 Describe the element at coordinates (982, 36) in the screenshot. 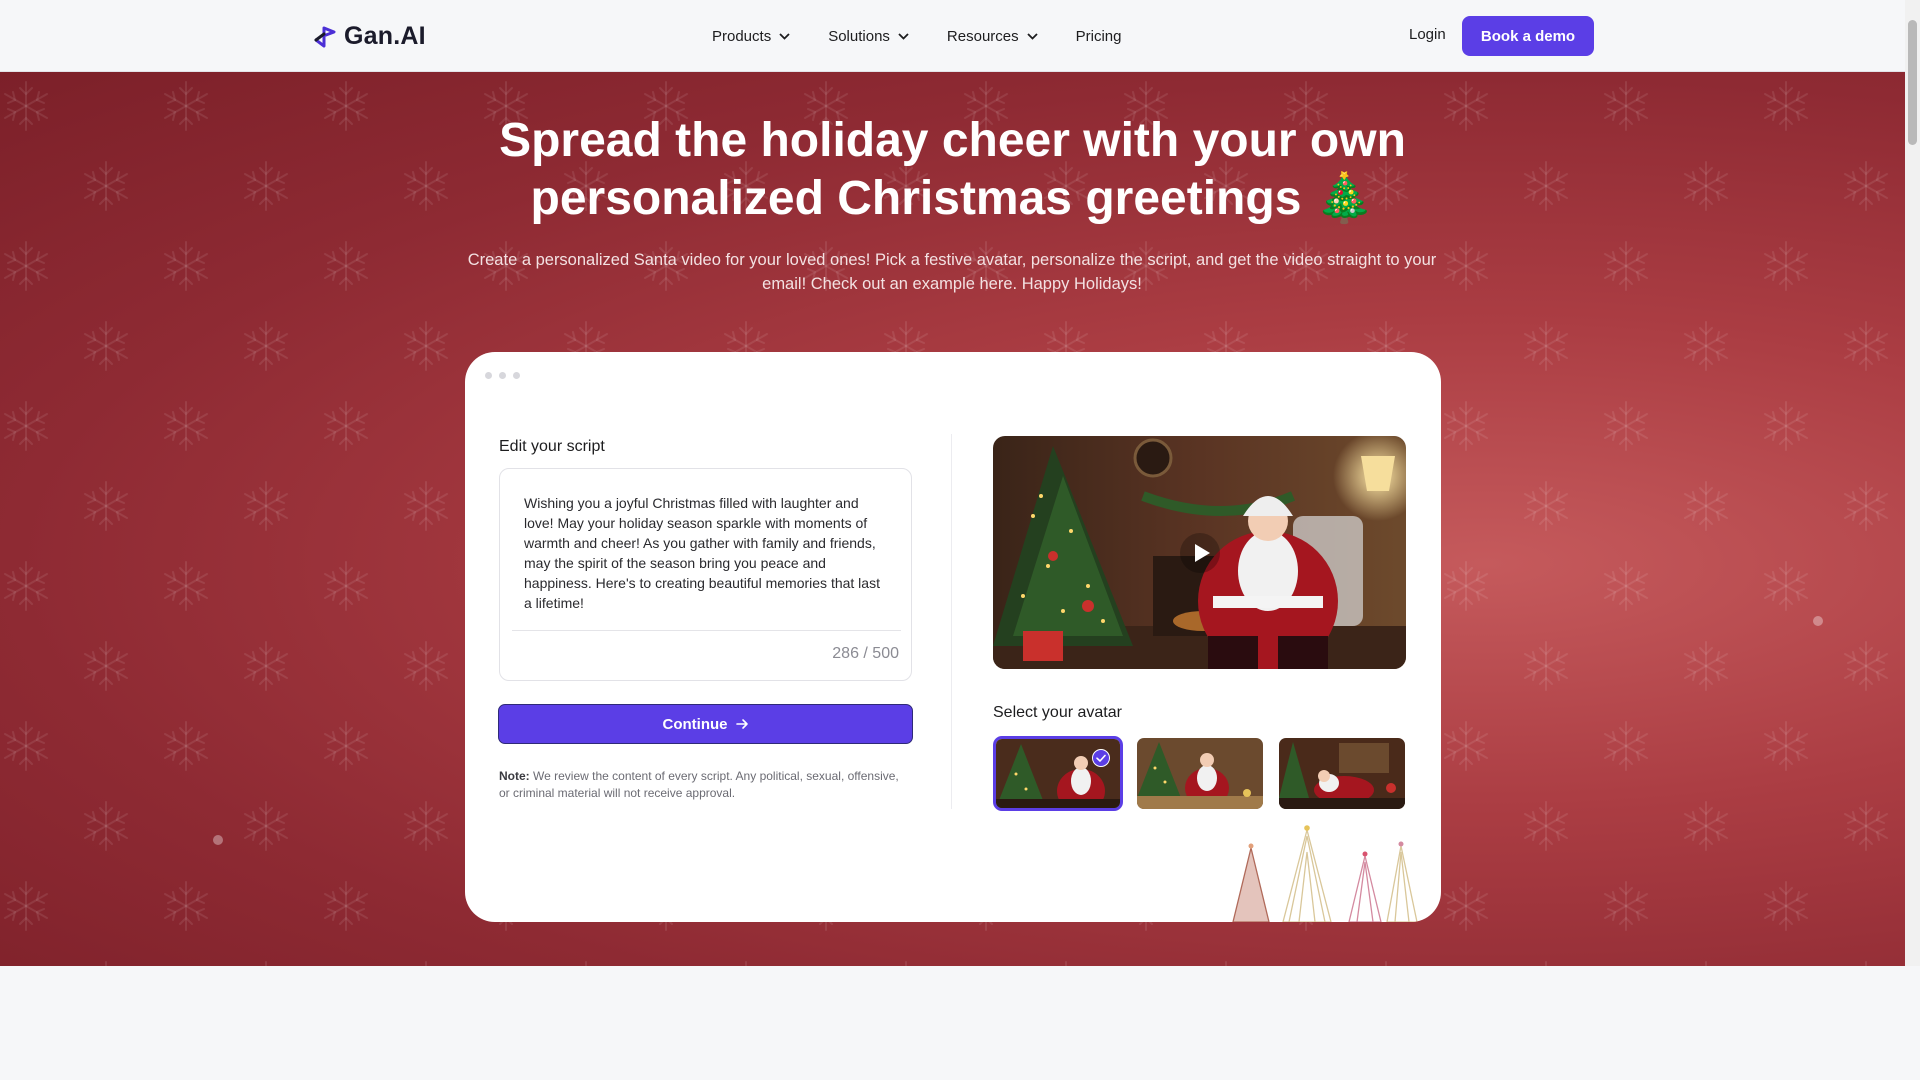

I see `nav-resources-label: Resources` at that location.